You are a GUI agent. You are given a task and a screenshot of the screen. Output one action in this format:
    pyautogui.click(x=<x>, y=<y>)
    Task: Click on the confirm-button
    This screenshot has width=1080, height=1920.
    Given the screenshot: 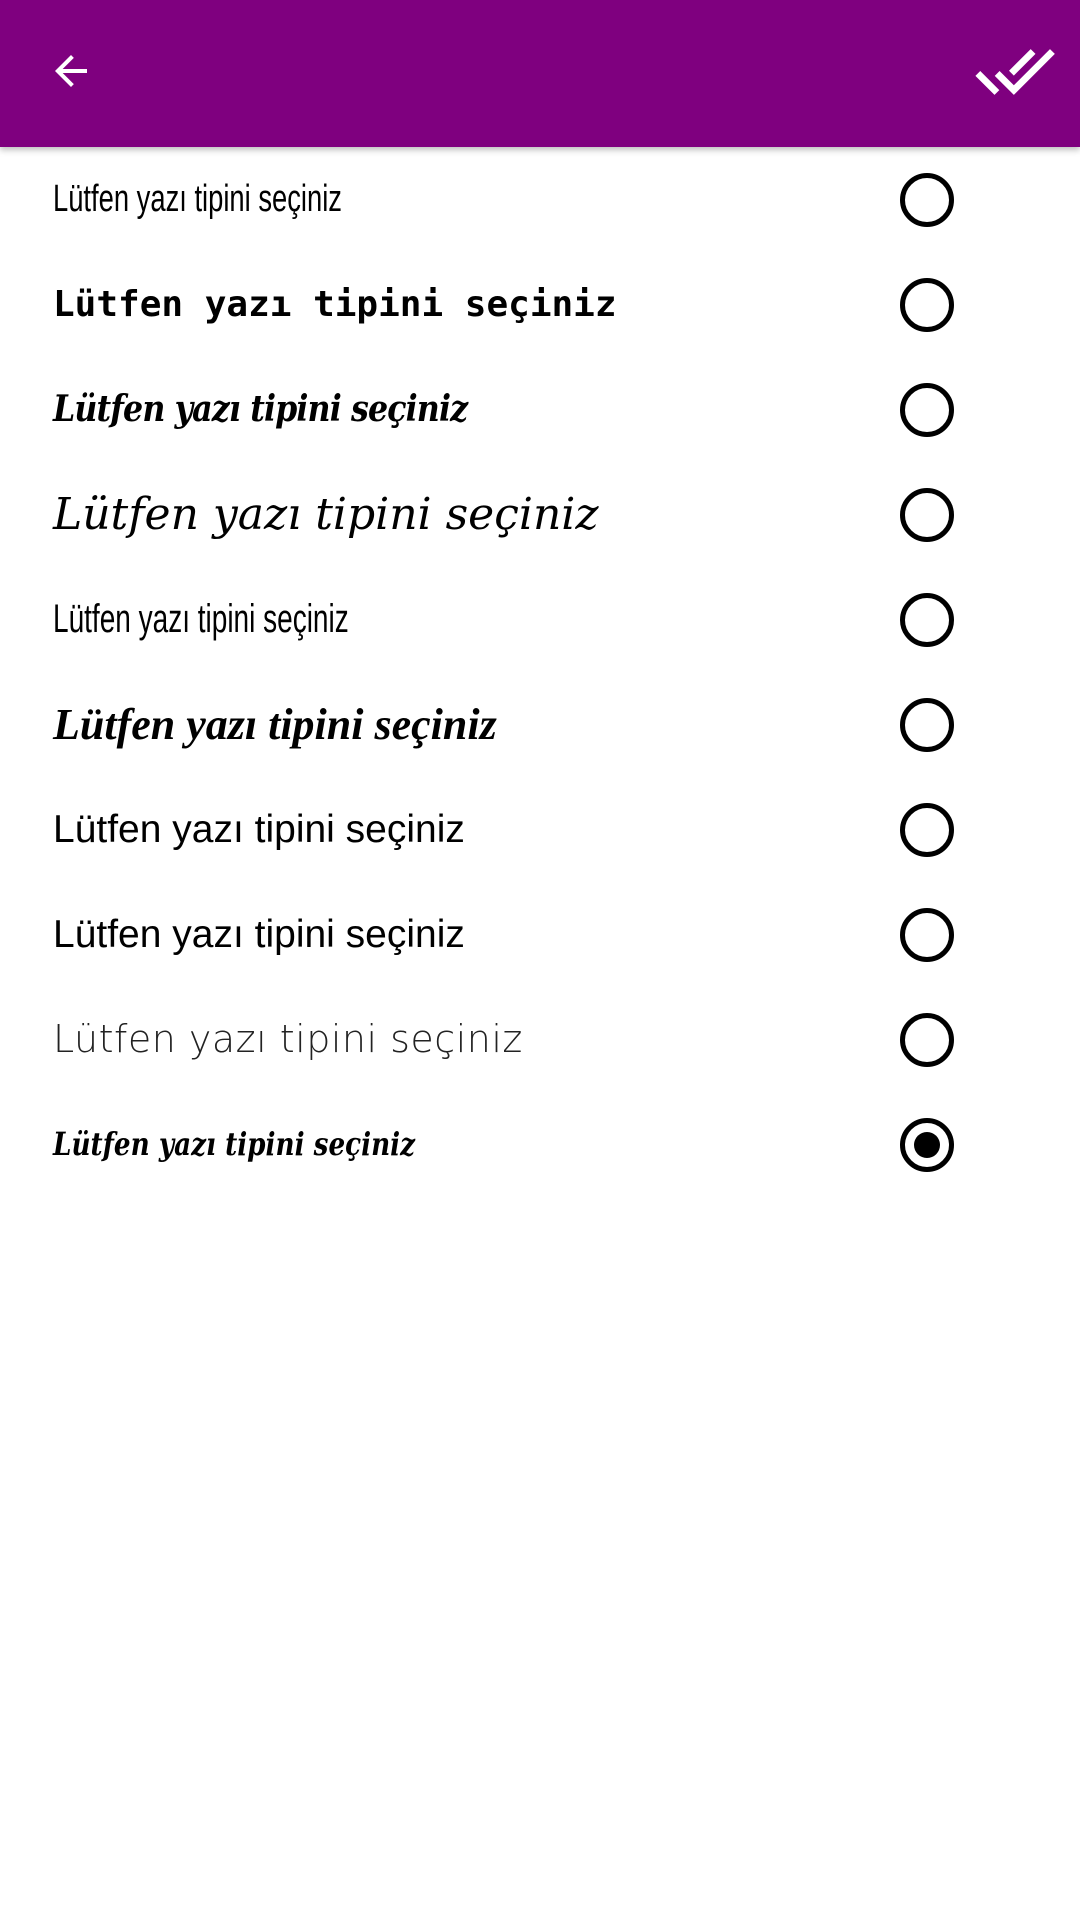 What is the action you would take?
    pyautogui.click(x=1015, y=73)
    